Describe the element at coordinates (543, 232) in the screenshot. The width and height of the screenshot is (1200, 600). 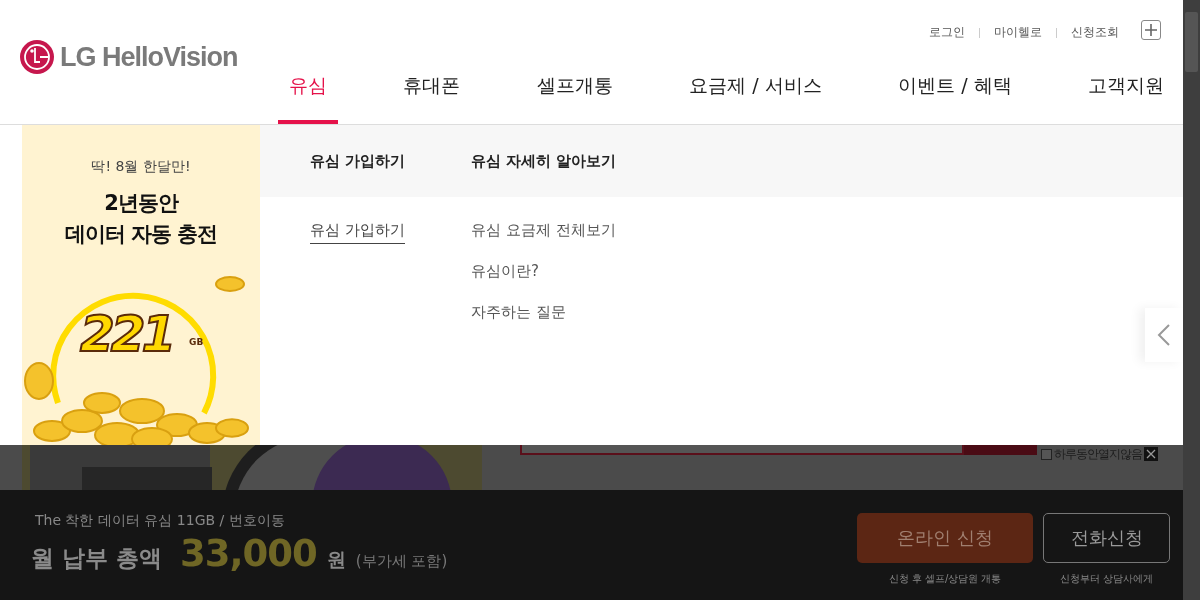
I see `menu-link: 유심 요금제 전체보기` at that location.